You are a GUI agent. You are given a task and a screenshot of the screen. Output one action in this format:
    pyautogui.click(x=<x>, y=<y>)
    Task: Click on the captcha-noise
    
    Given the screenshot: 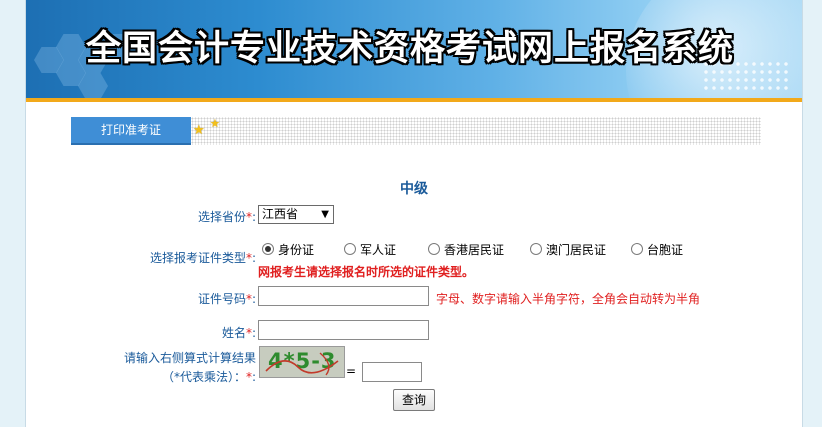 What is the action you would take?
    pyautogui.click(x=302, y=364)
    